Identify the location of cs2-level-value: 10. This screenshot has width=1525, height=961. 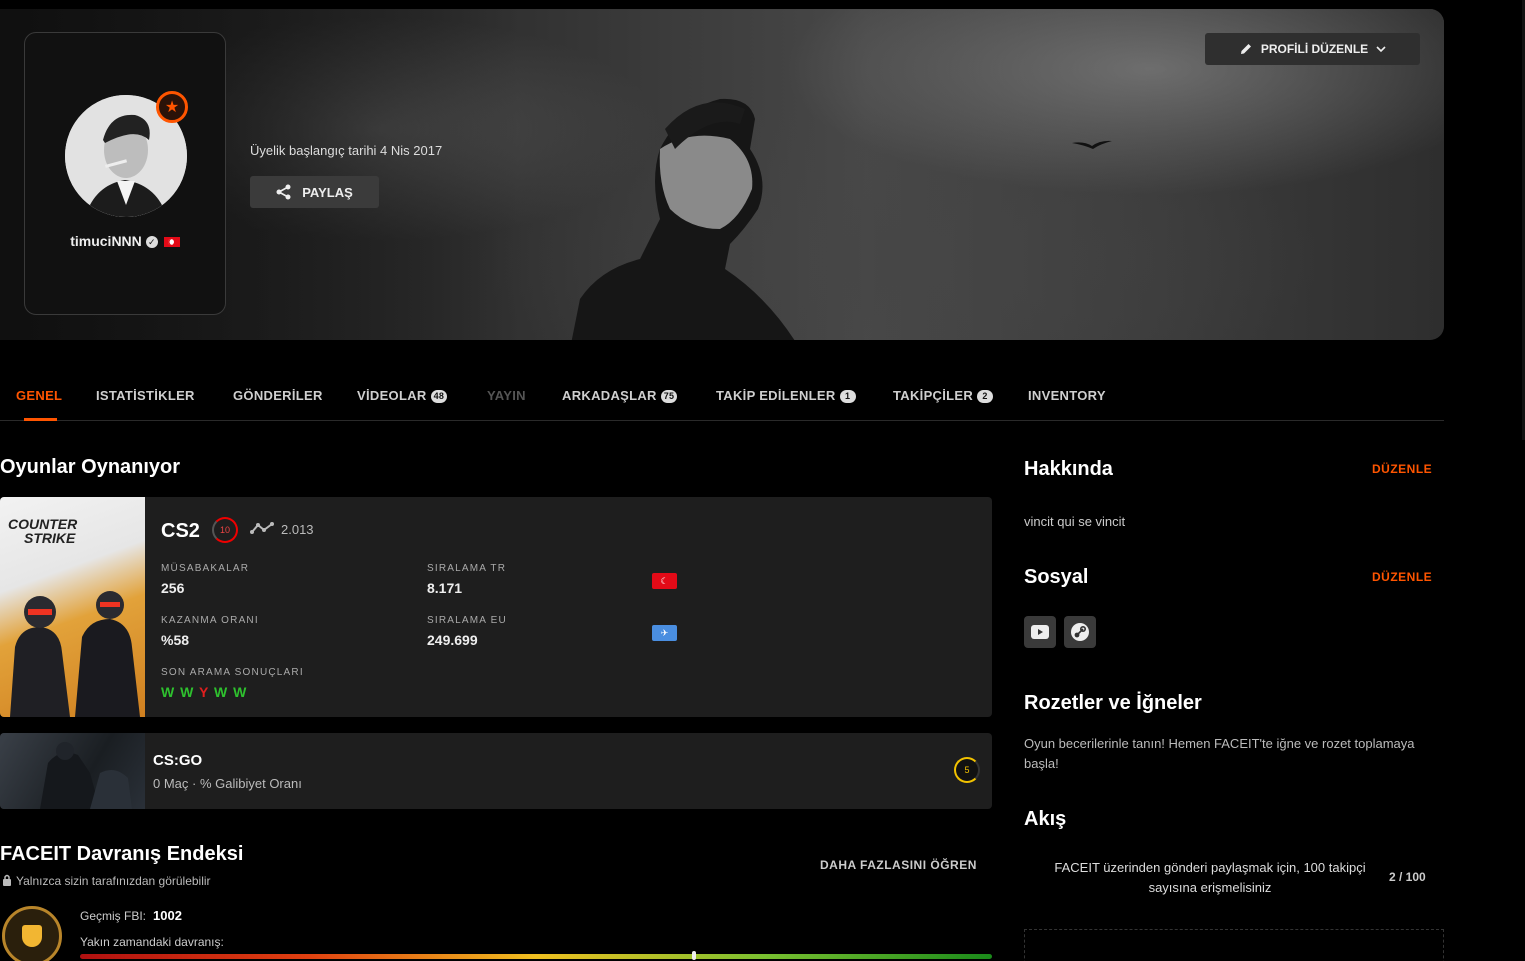
(224, 530).